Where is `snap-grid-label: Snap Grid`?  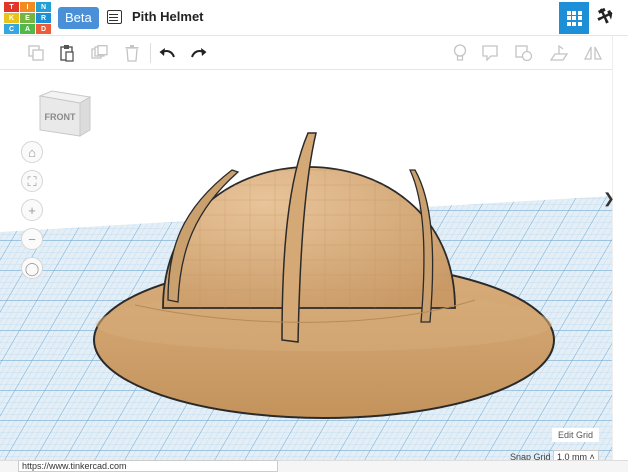 snap-grid-label: Snap Grid is located at coordinates (530, 456).